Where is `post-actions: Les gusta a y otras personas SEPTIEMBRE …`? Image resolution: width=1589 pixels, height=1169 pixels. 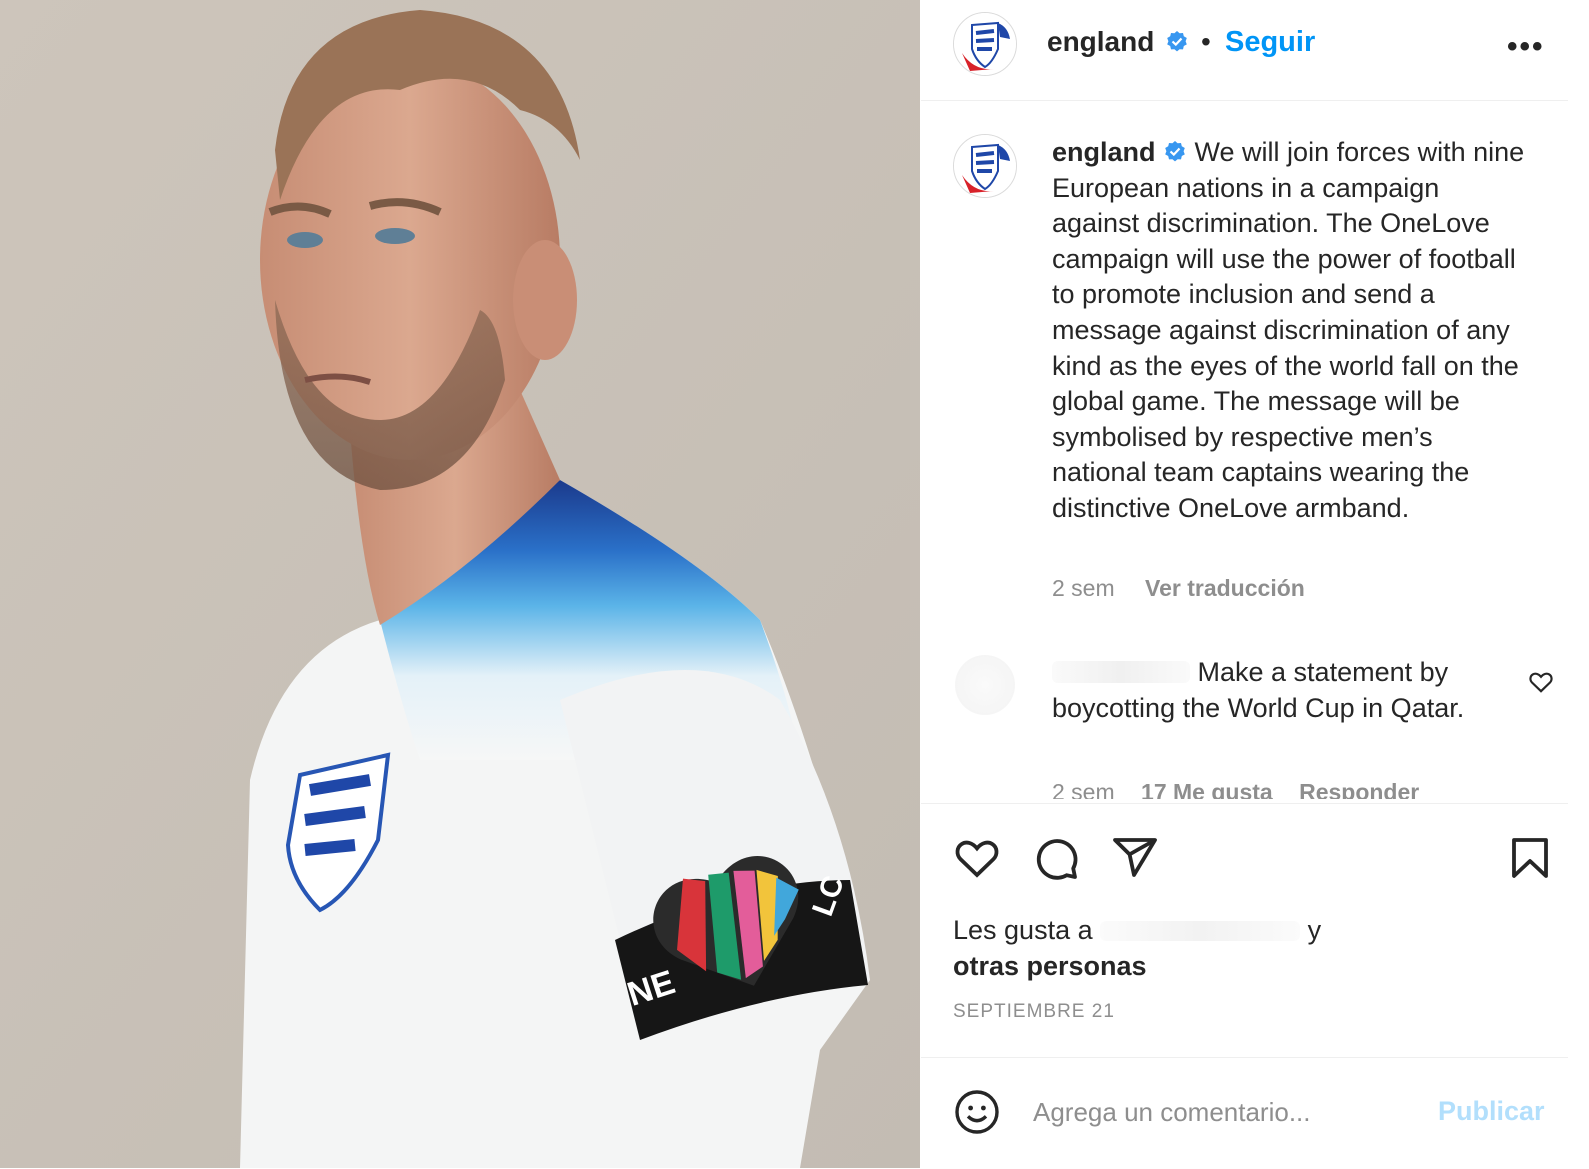 post-actions: Les gusta a y otras personas SEPTIEMBRE … is located at coordinates (1244, 928).